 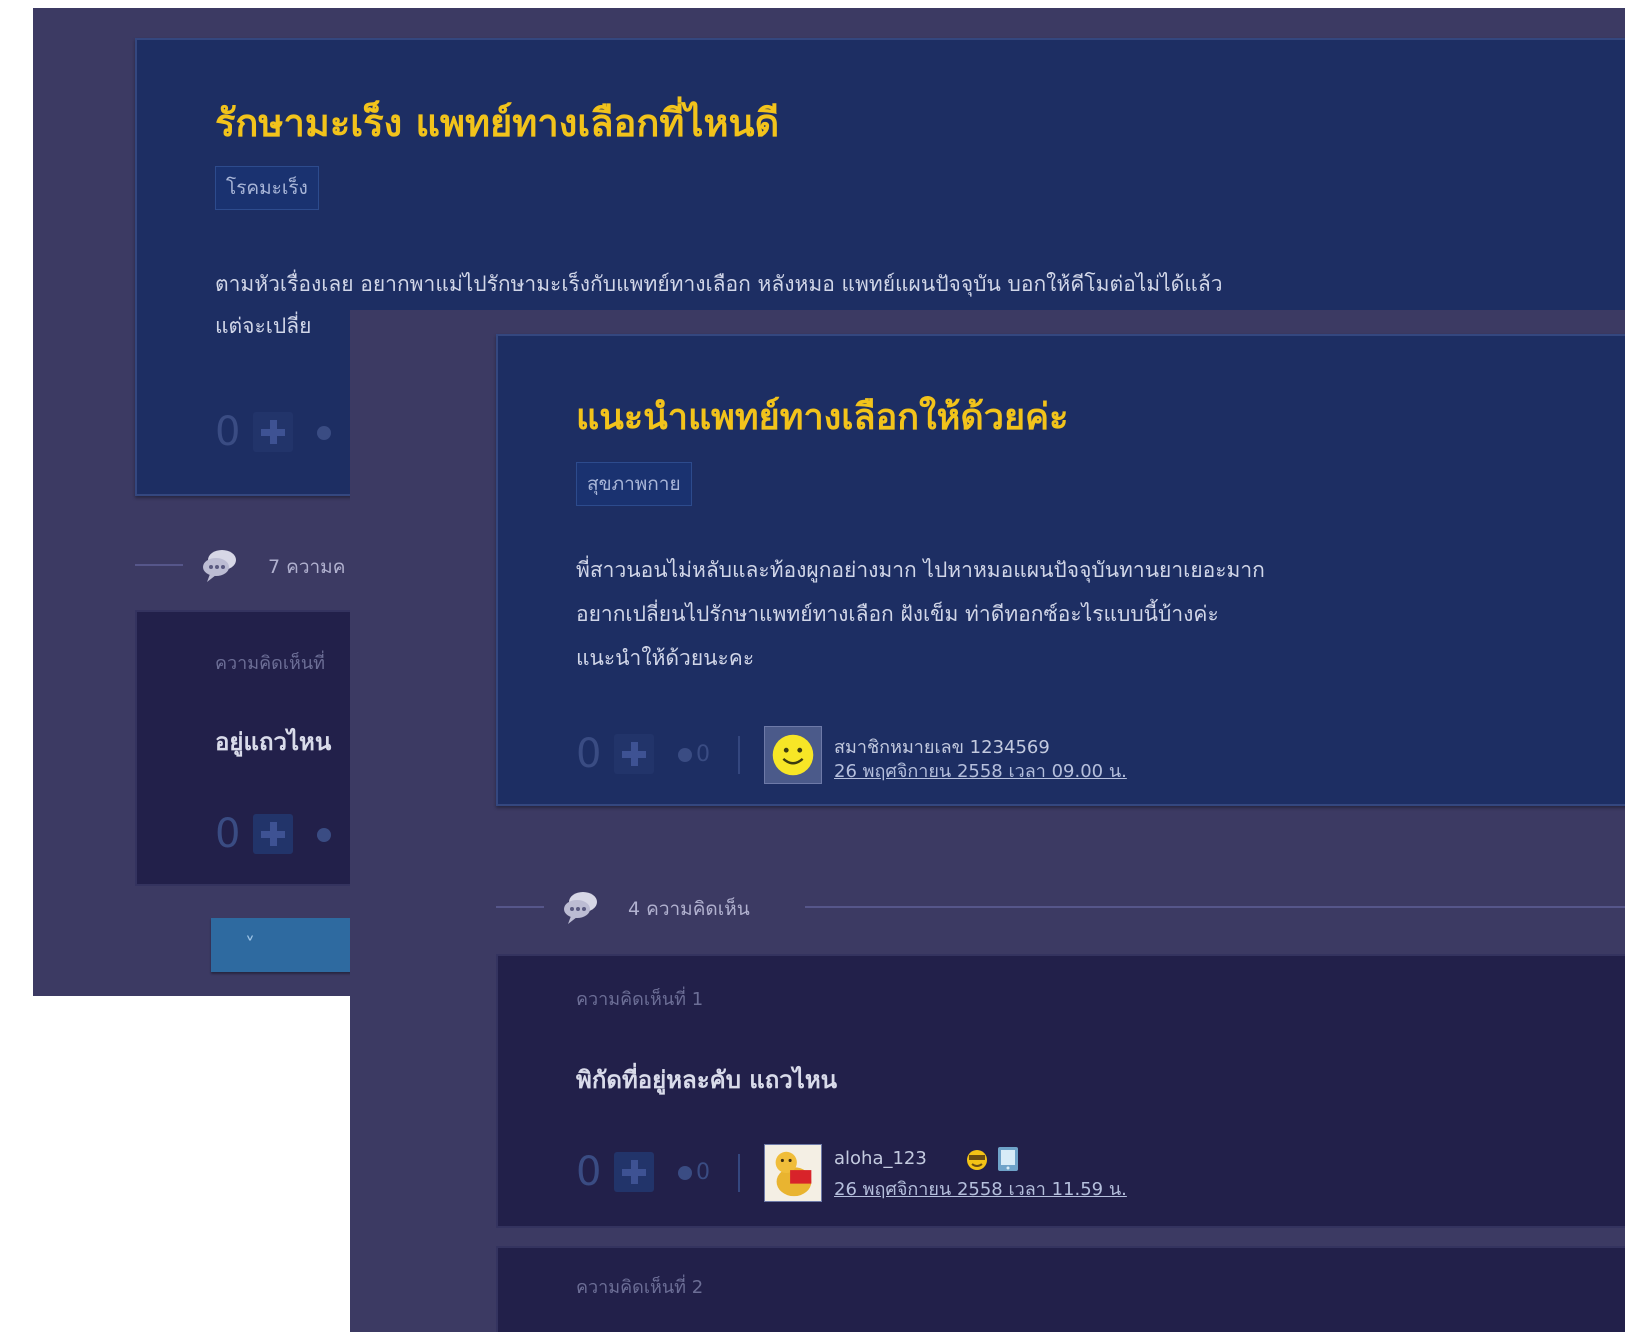 What do you see at coordinates (263, 326) in the screenshot?
I see `topic-body-line2: แต่จะเปลี่ย` at bounding box center [263, 326].